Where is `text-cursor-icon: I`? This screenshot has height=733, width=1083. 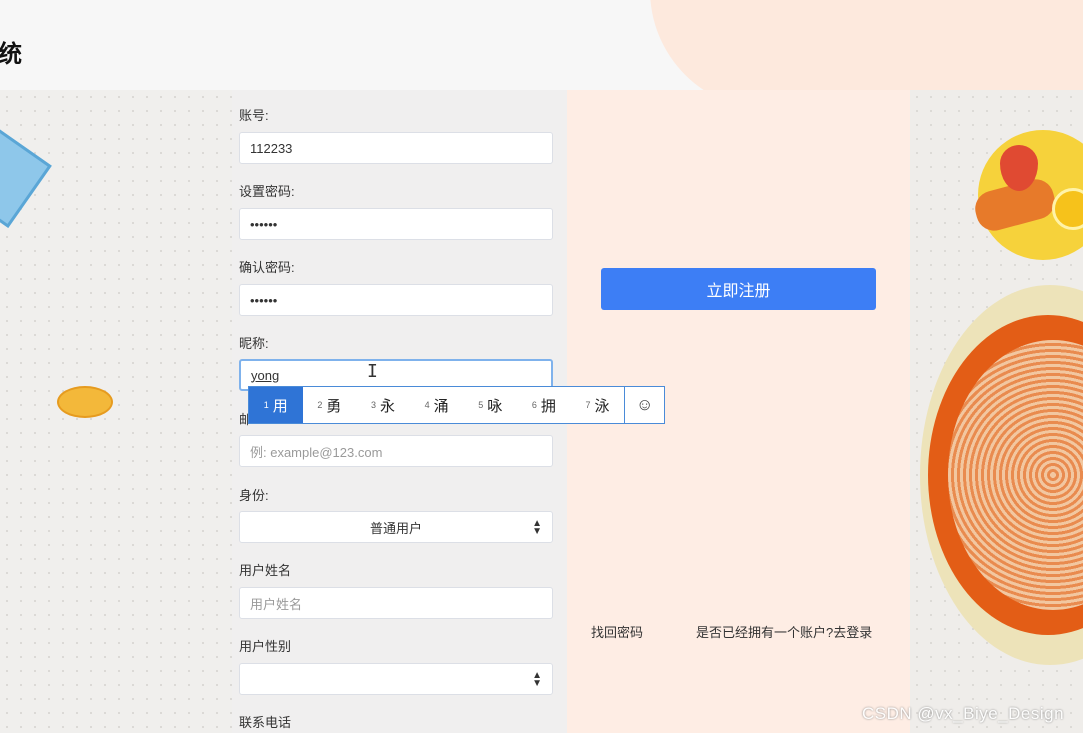 text-cursor-icon: I is located at coordinates (372, 371).